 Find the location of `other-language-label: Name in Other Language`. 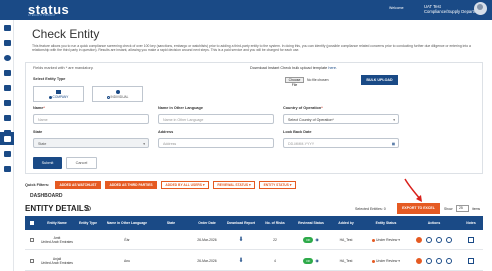

other-language-label: Name in Other Language is located at coordinates (180, 108).